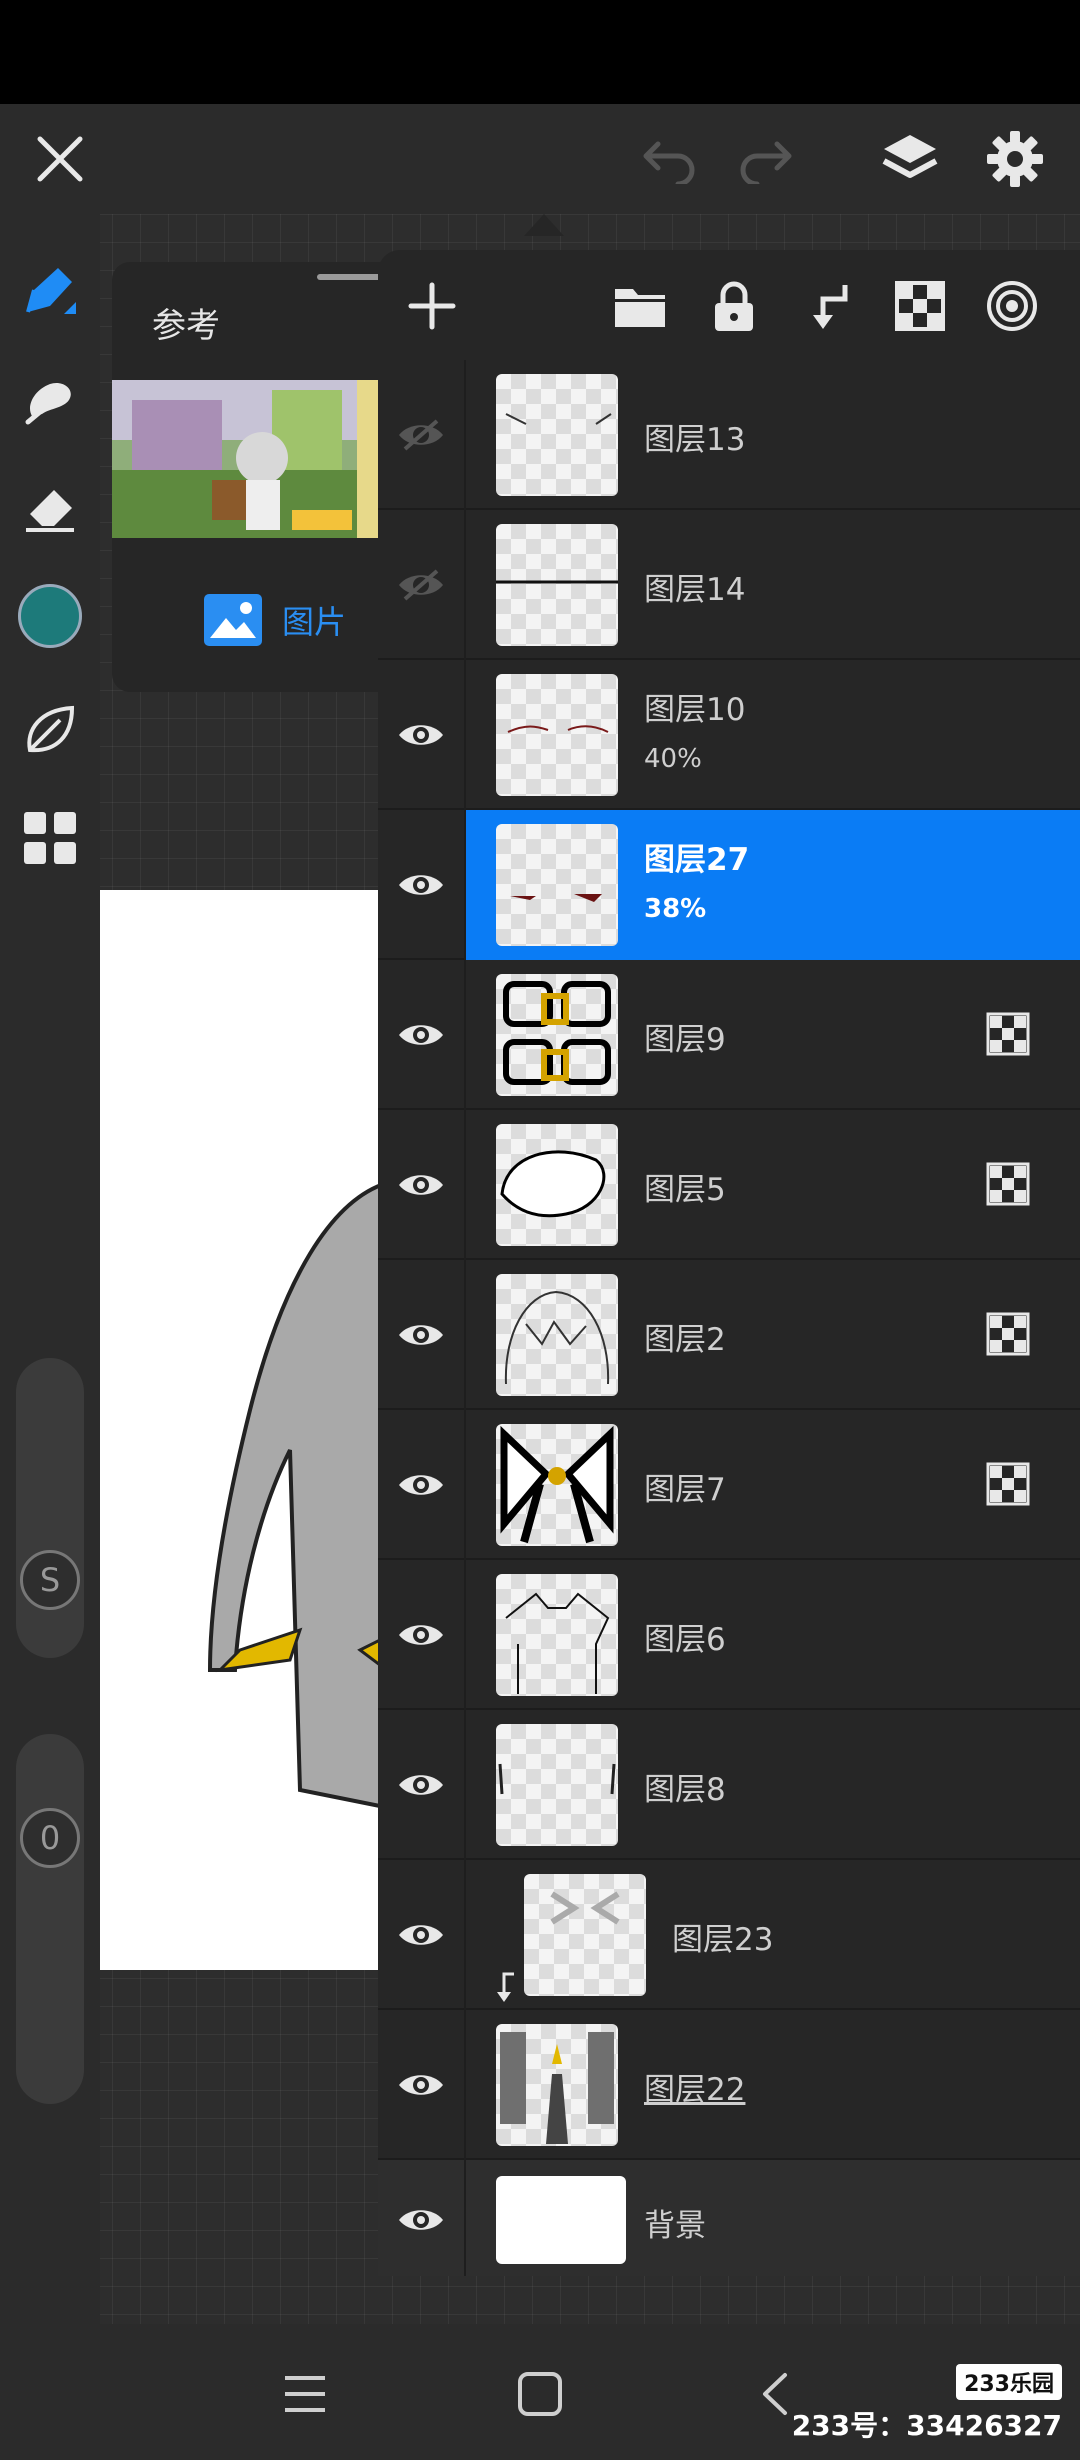 Image resolution: width=1080 pixels, height=2460 pixels. What do you see at coordinates (50, 398) in the screenshot?
I see `smudge-icon` at bounding box center [50, 398].